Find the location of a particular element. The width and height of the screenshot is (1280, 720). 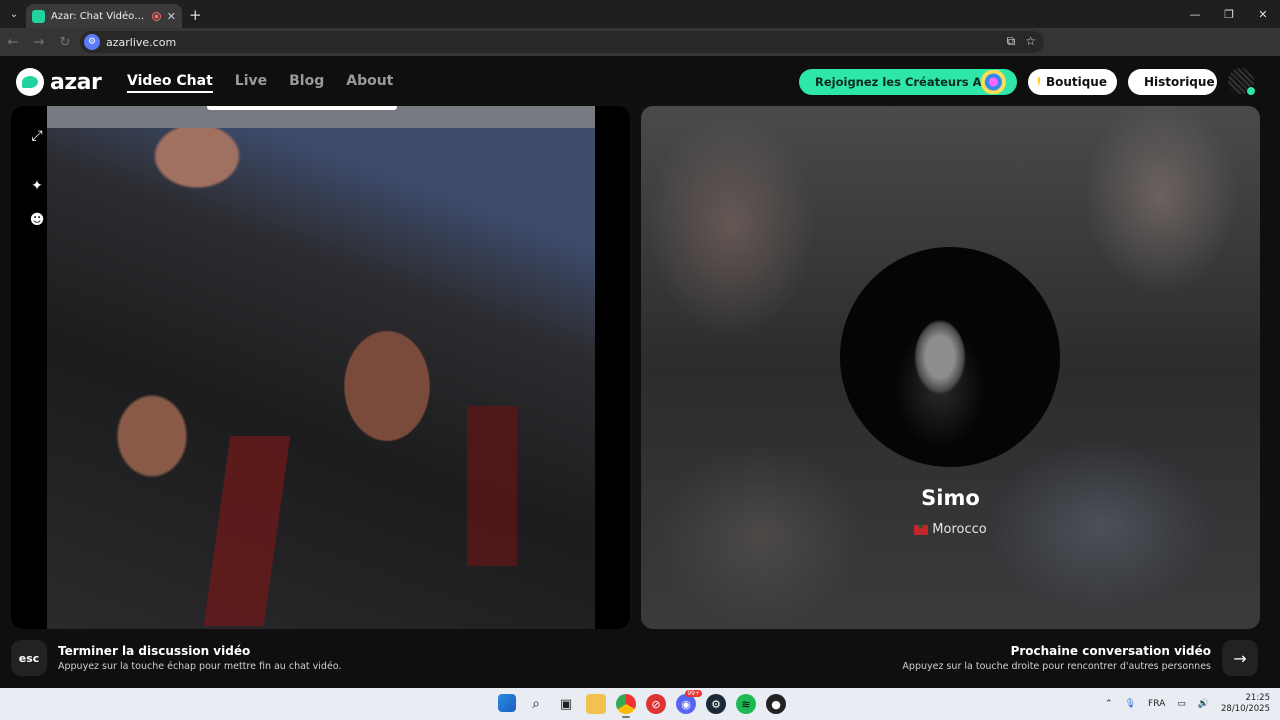

next-chat-button: → is located at coordinates (1240, 658).